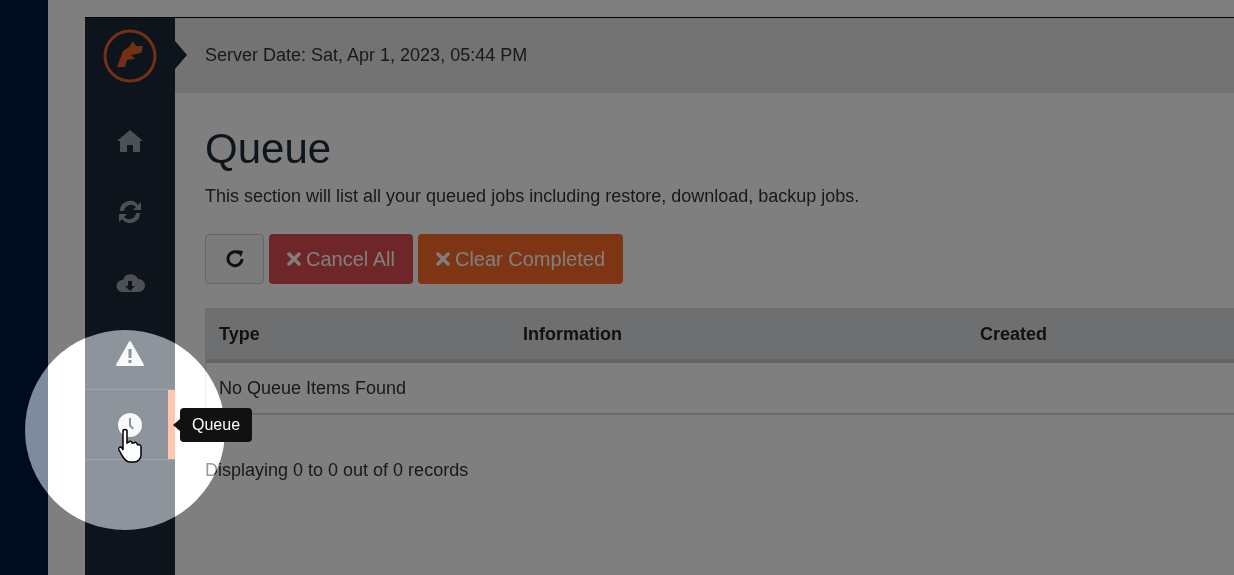  What do you see at coordinates (130, 55) in the screenshot?
I see `logo-icon` at bounding box center [130, 55].